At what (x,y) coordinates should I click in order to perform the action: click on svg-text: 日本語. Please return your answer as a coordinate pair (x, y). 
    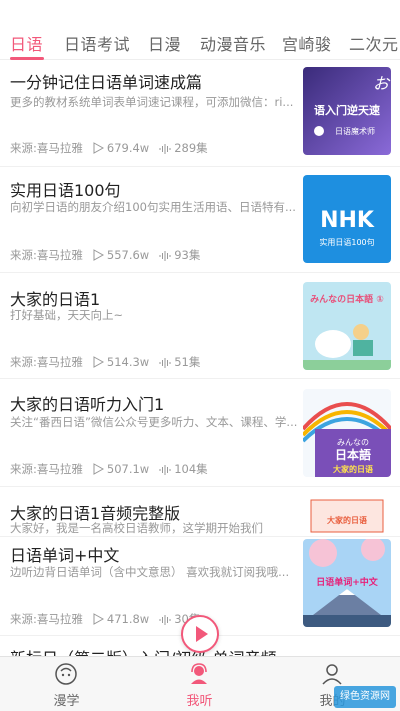
    Looking at the image, I should click on (353, 454).